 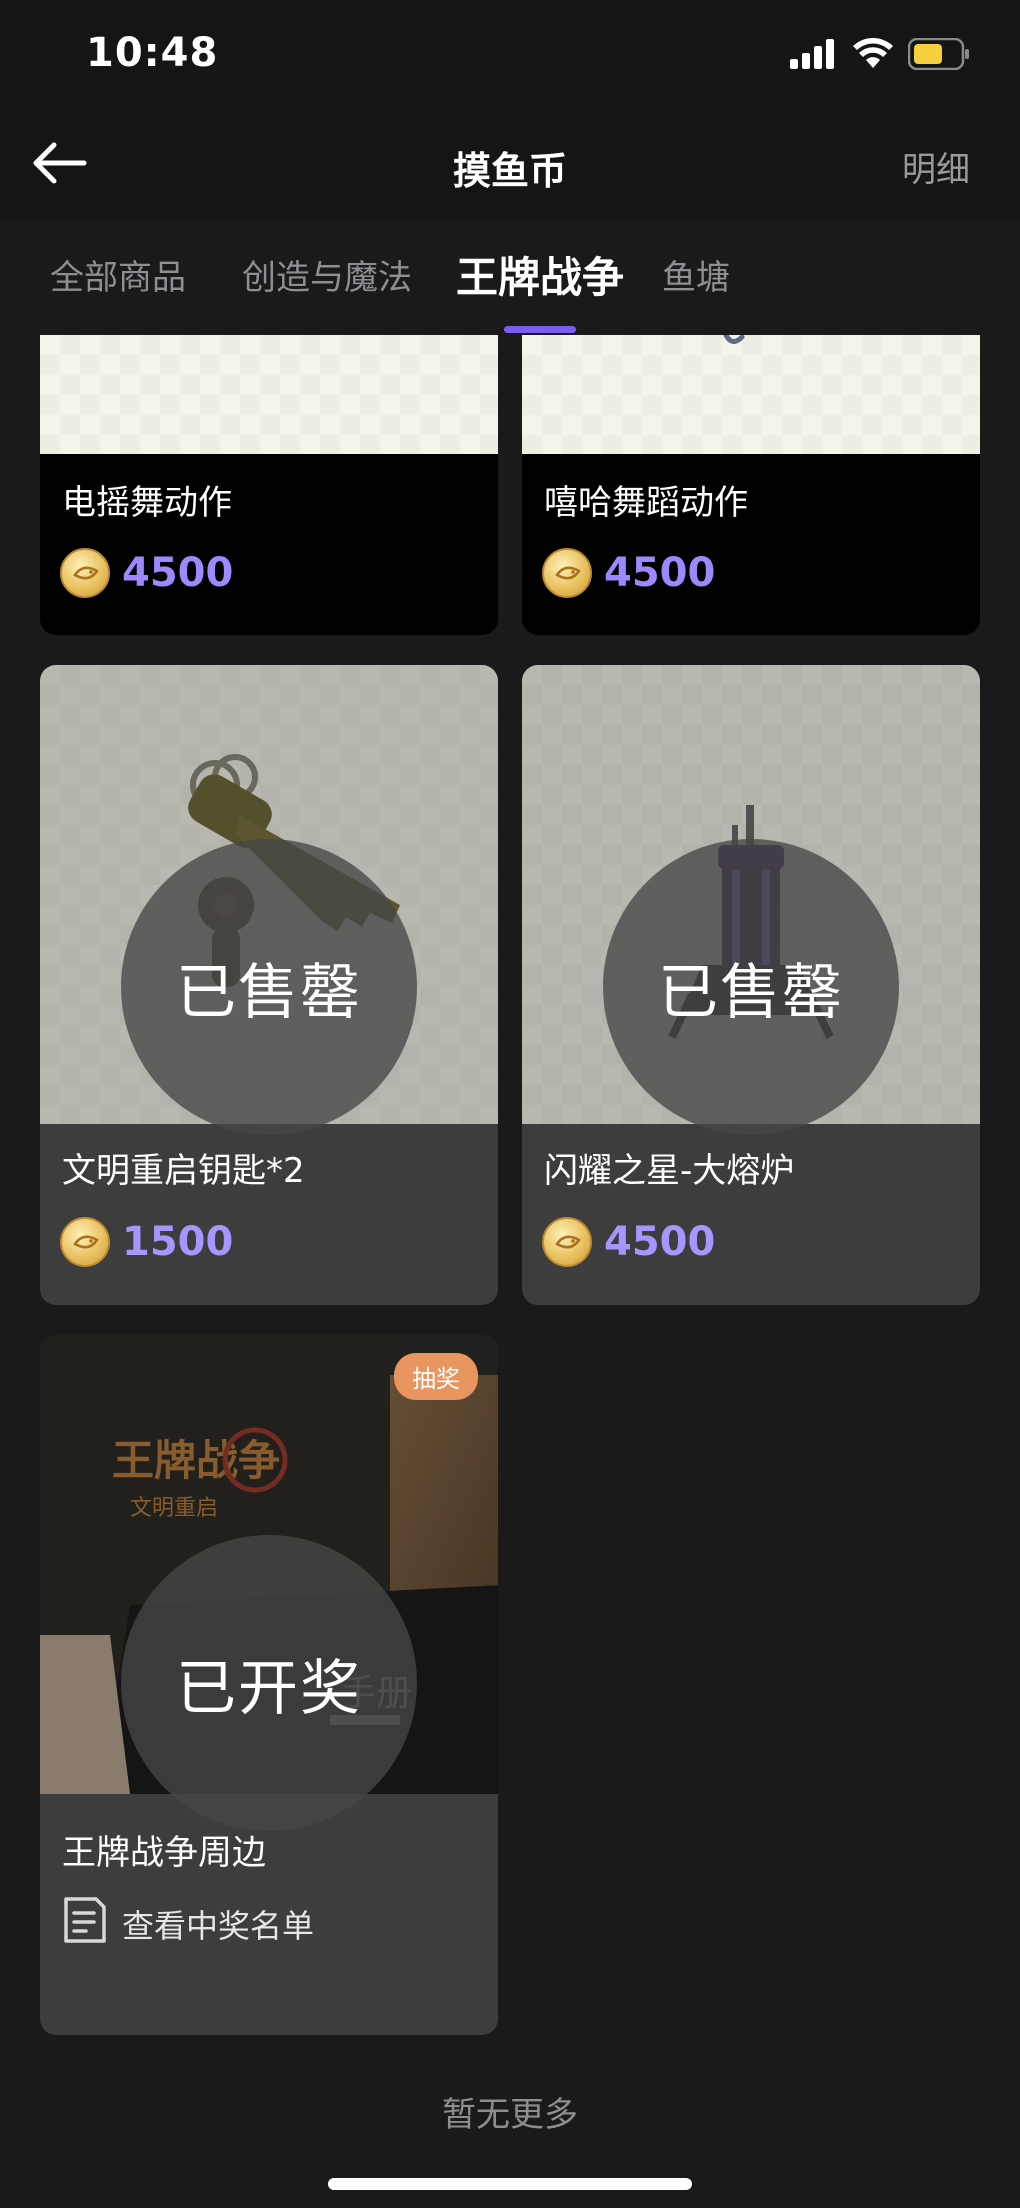 What do you see at coordinates (510, 55) in the screenshot?
I see `status-bar: 10:48` at bounding box center [510, 55].